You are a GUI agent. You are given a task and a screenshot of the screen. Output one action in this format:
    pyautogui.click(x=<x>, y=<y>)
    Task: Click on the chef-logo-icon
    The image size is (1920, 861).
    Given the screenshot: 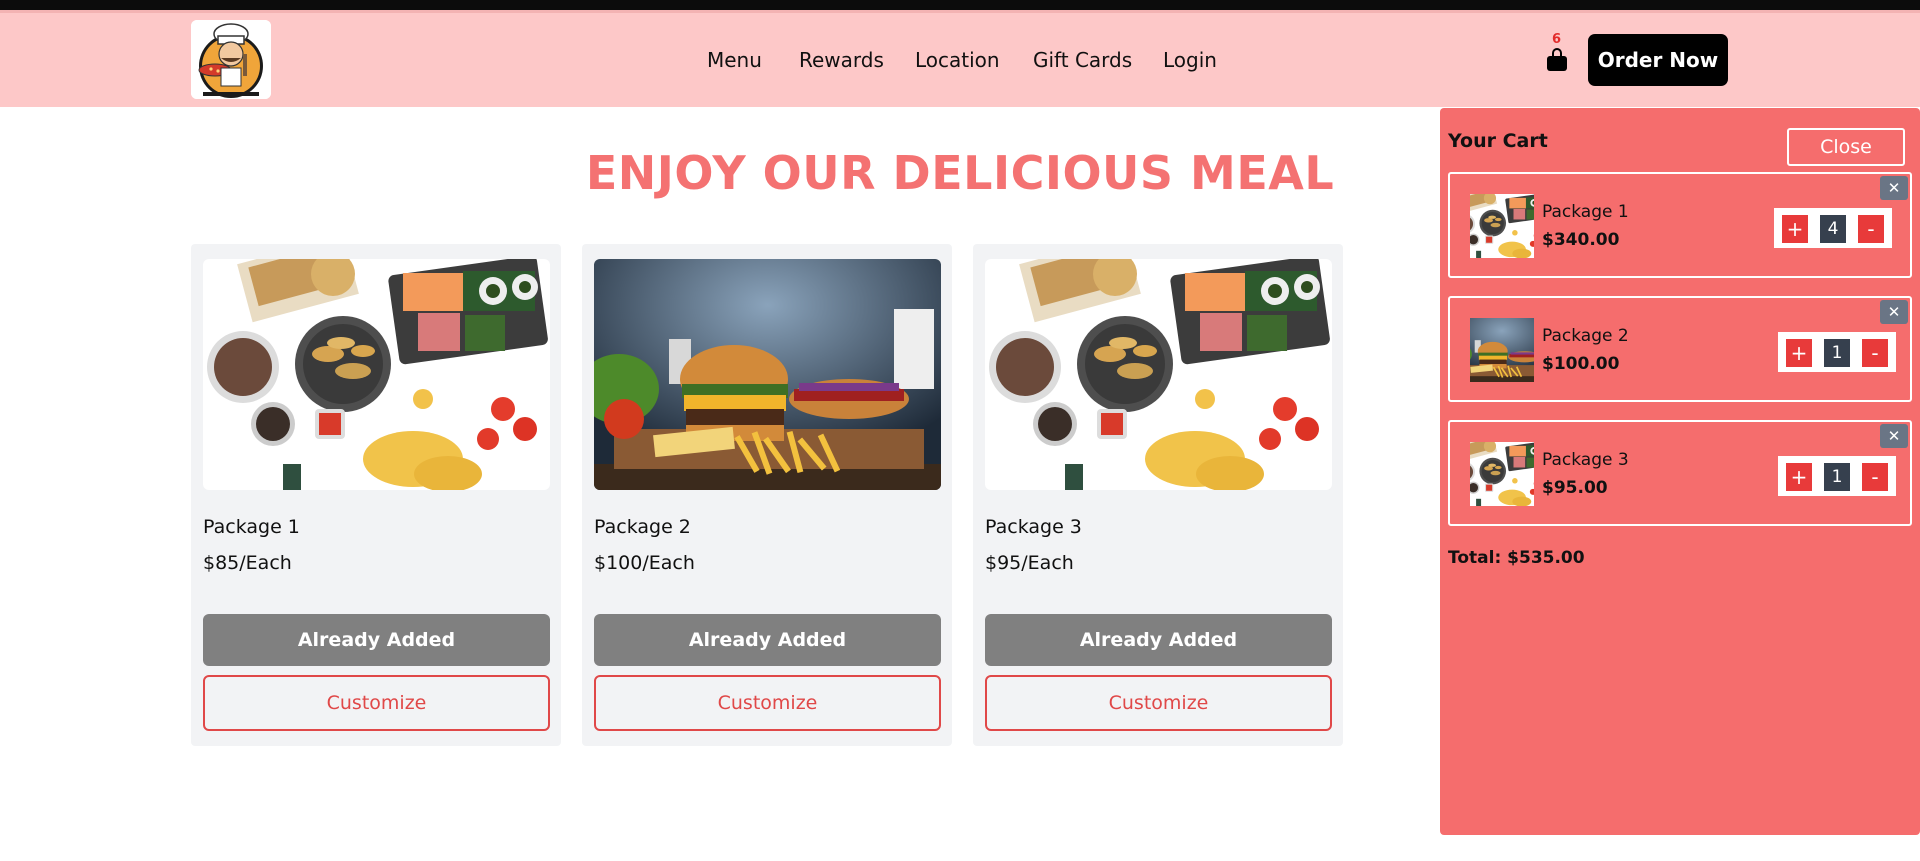 What is the action you would take?
    pyautogui.click(x=231, y=59)
    